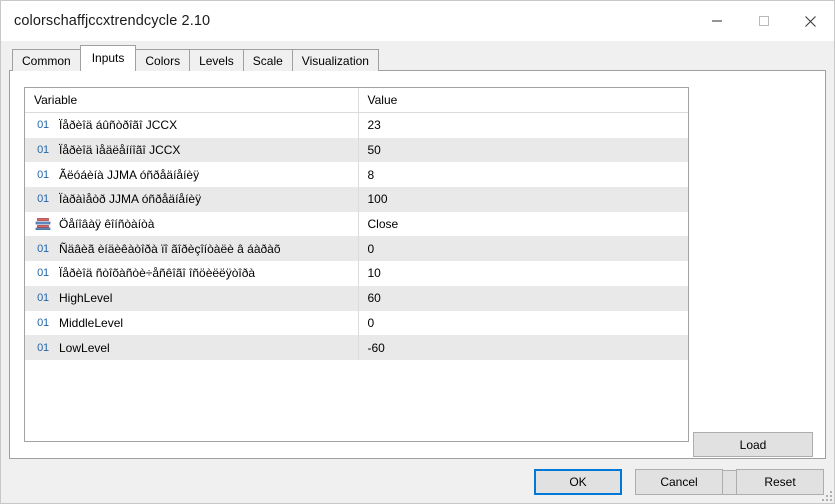 This screenshot has width=835, height=504. Describe the element at coordinates (43, 224) in the screenshot. I see `enum-list-icon` at that location.